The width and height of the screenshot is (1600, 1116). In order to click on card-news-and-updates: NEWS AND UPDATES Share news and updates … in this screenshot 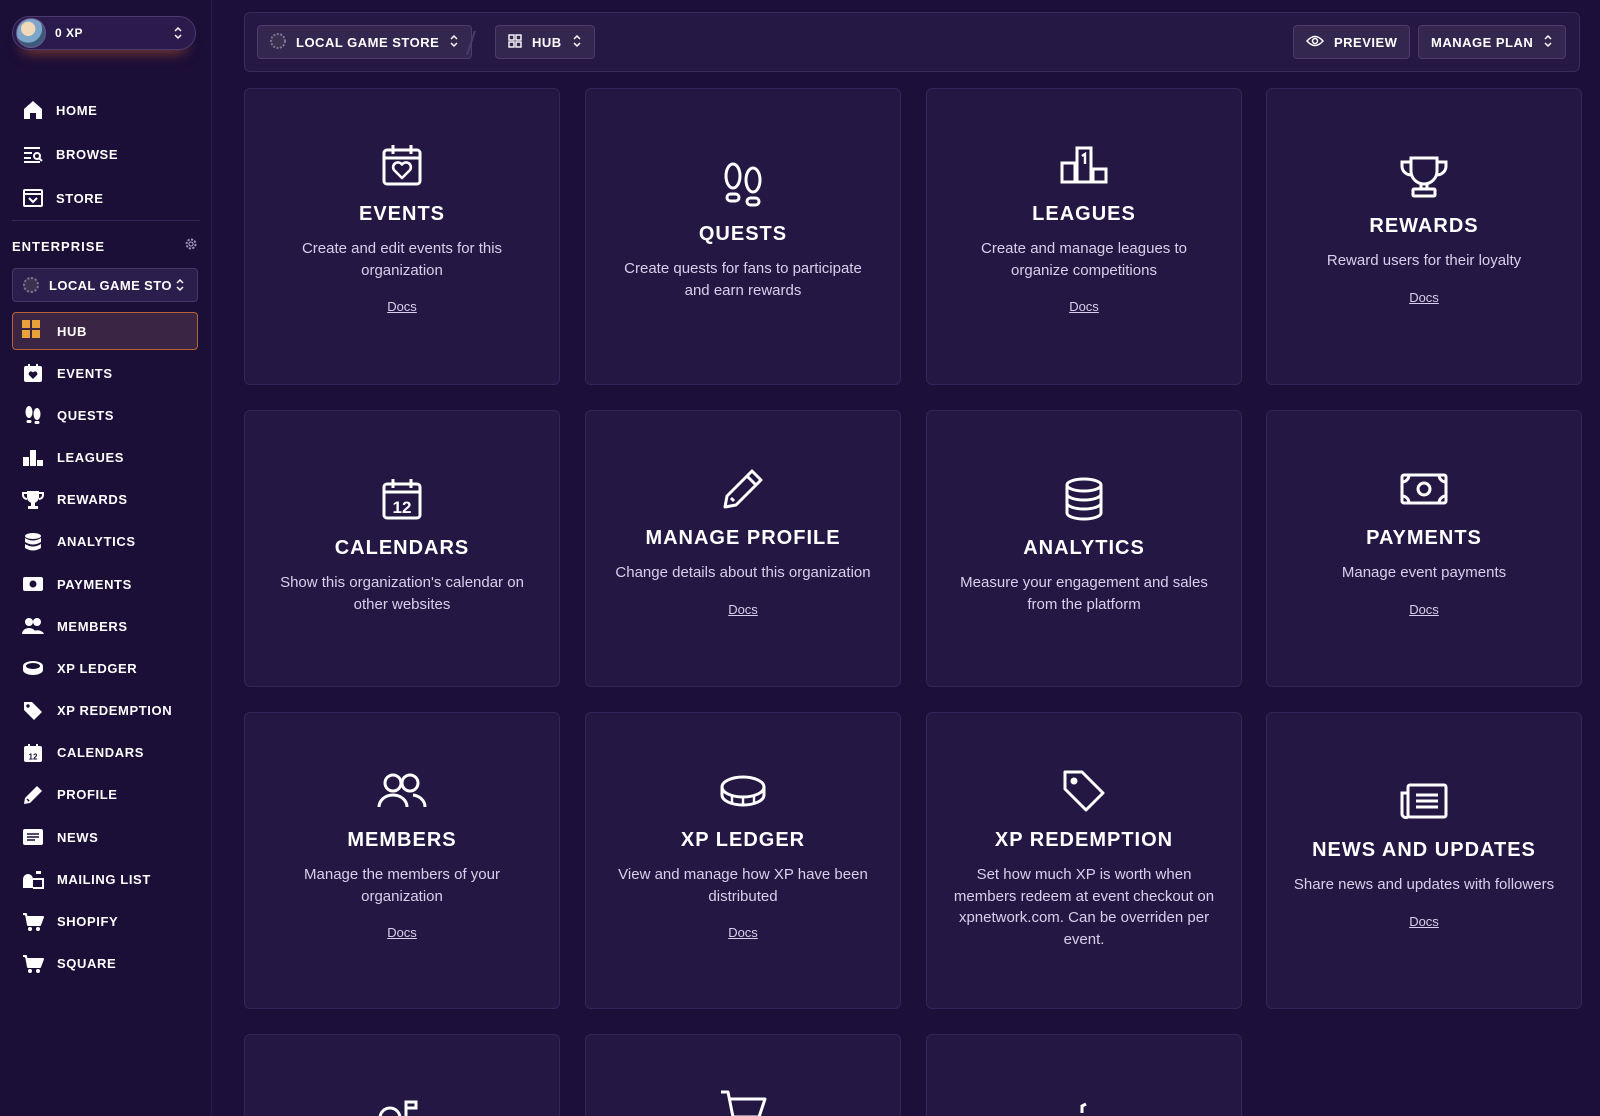, I will do `click(1424, 860)`.